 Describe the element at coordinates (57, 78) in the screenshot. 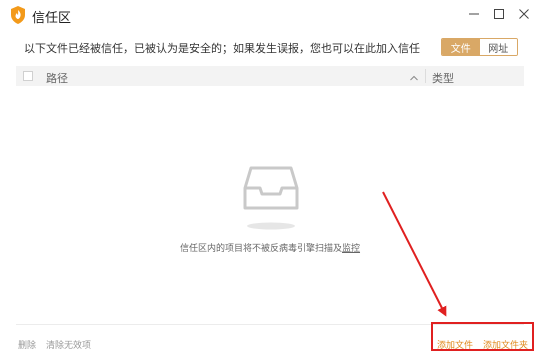

I see `column-header-path: 路径` at that location.